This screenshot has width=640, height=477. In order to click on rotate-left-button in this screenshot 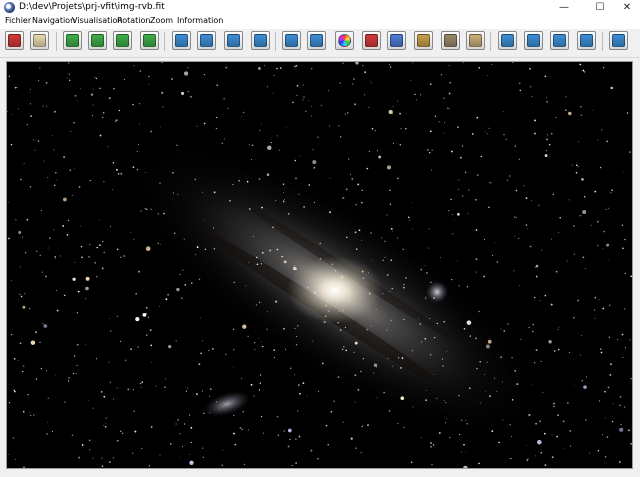, I will do `click(507, 40)`.